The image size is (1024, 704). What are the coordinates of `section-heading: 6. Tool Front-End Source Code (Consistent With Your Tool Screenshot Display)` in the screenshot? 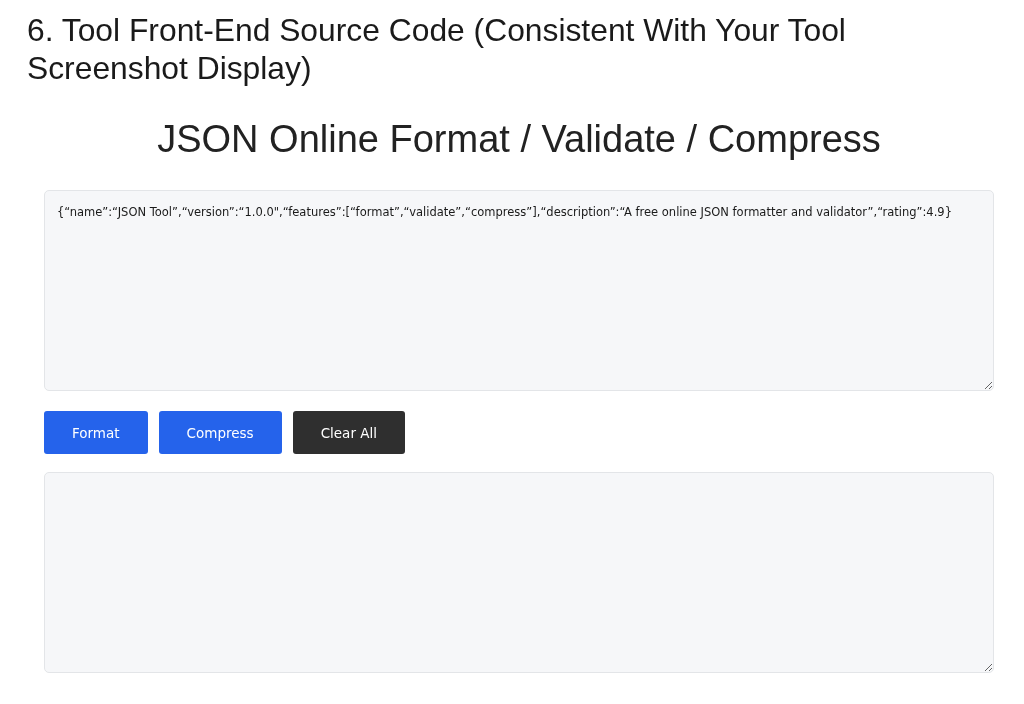 It's located at (437, 49).